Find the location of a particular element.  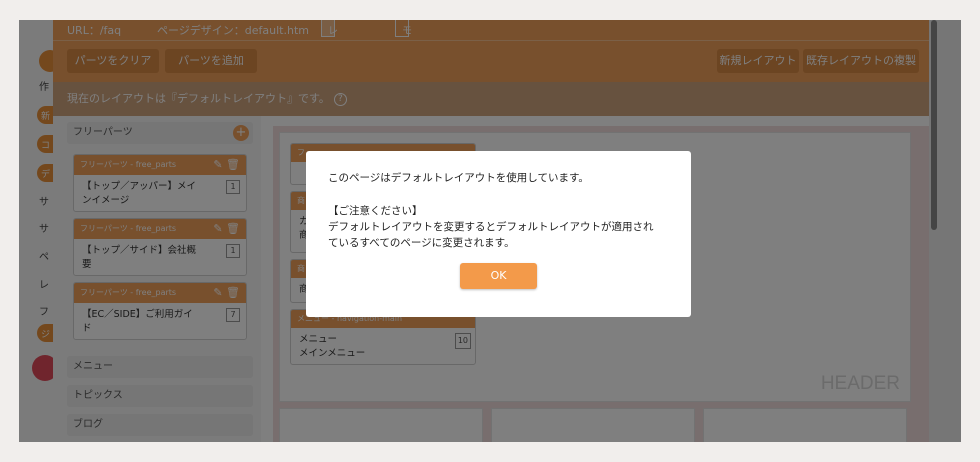

ok-button: OK is located at coordinates (498, 276).